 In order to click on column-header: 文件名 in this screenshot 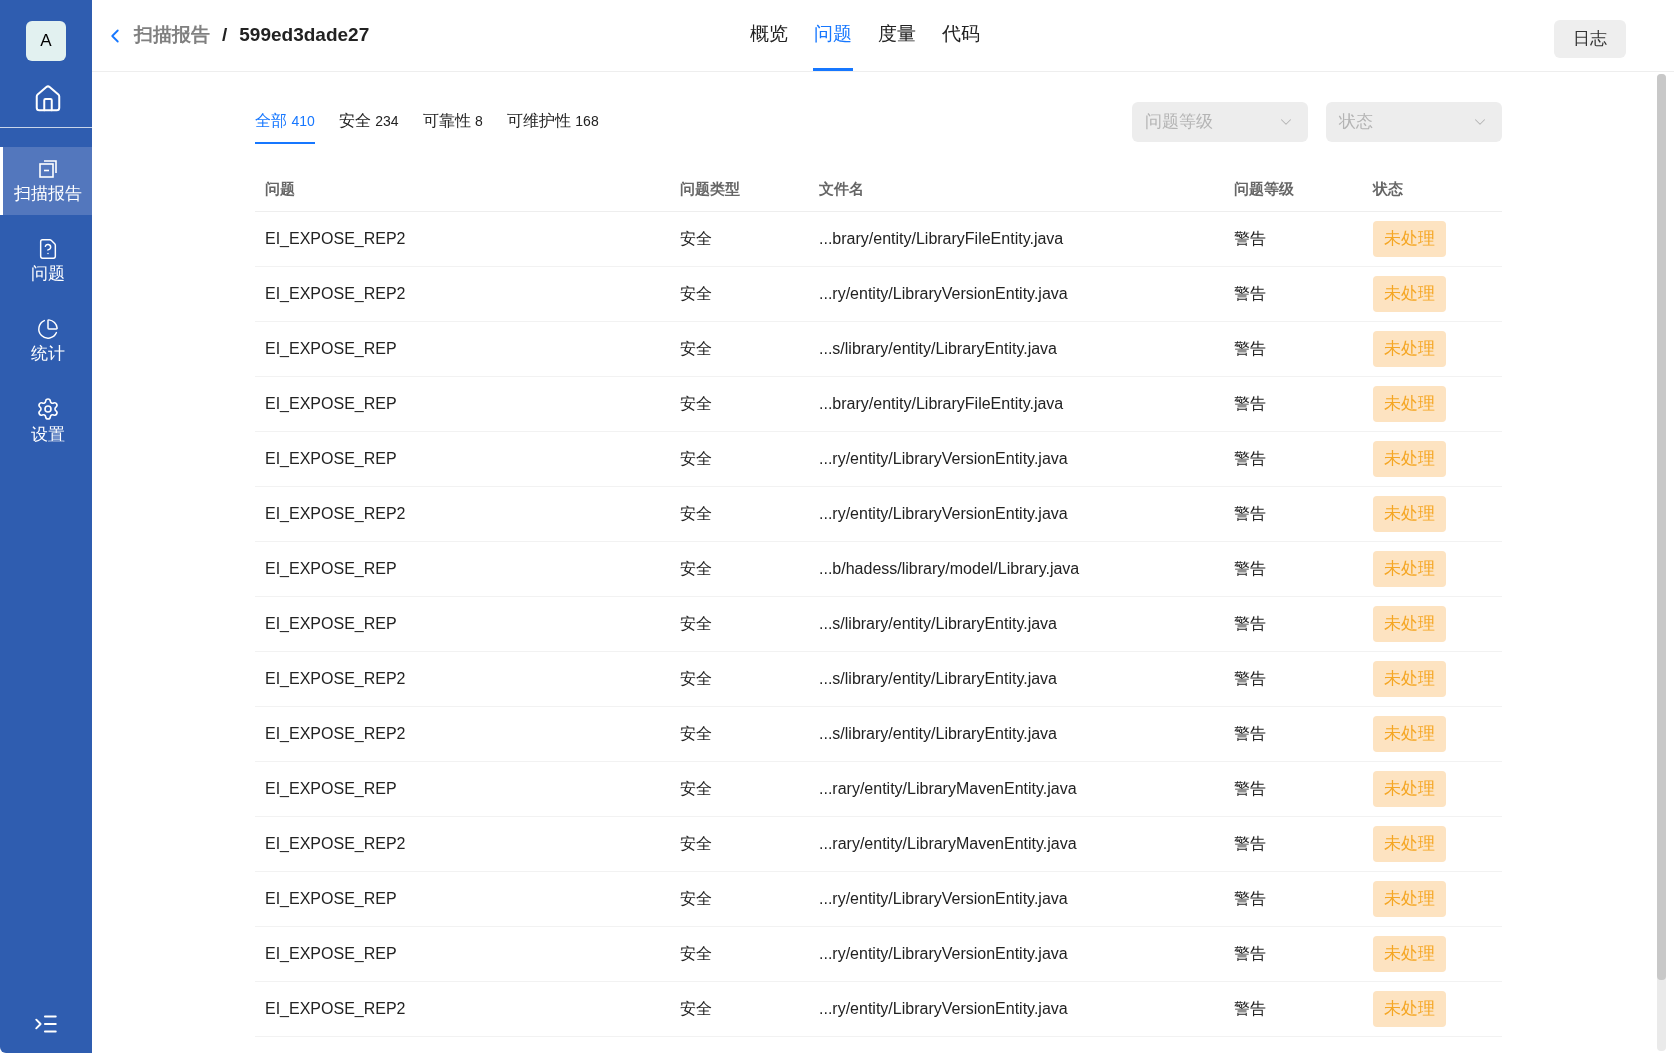, I will do `click(841, 189)`.